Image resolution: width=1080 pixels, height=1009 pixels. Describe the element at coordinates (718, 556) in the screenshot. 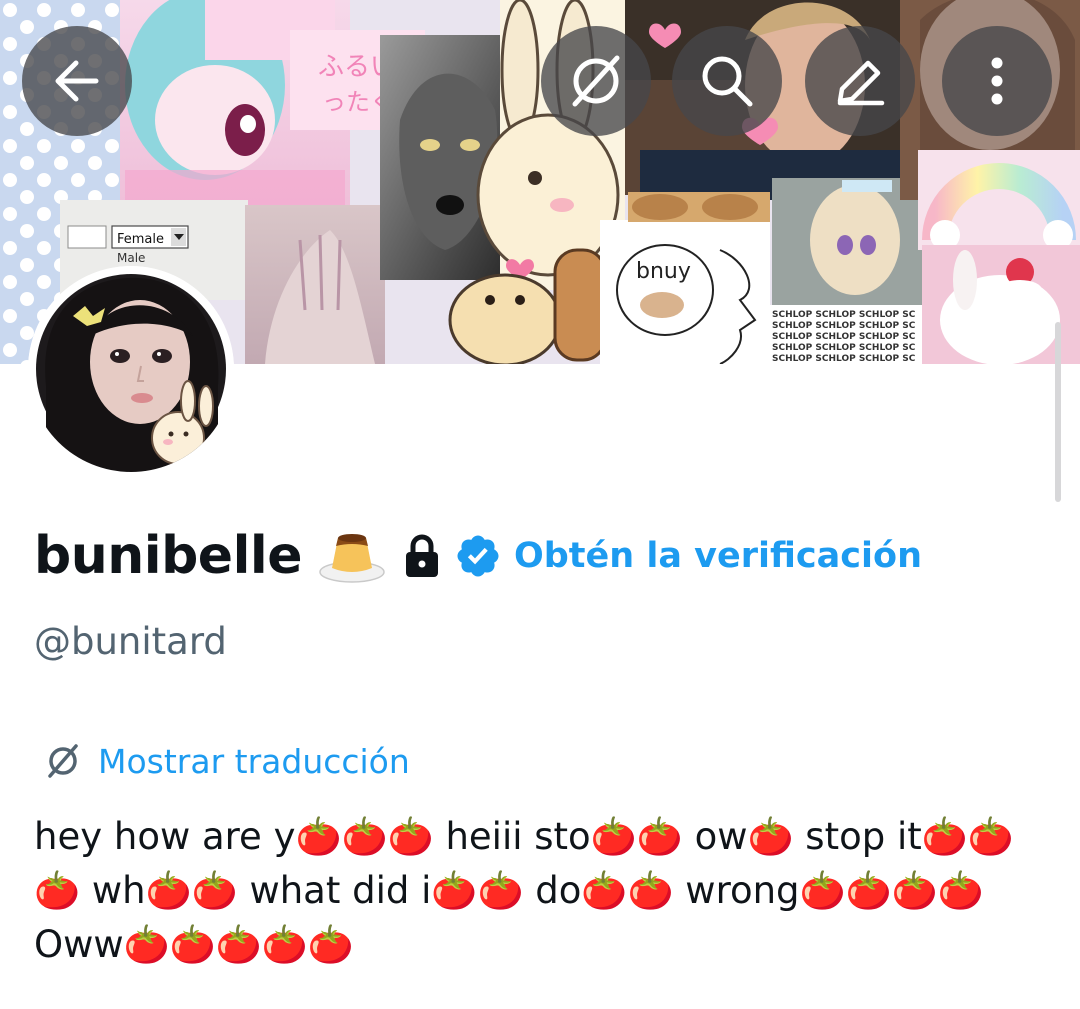

I see `get-verified-link: Obtén la verificación` at that location.